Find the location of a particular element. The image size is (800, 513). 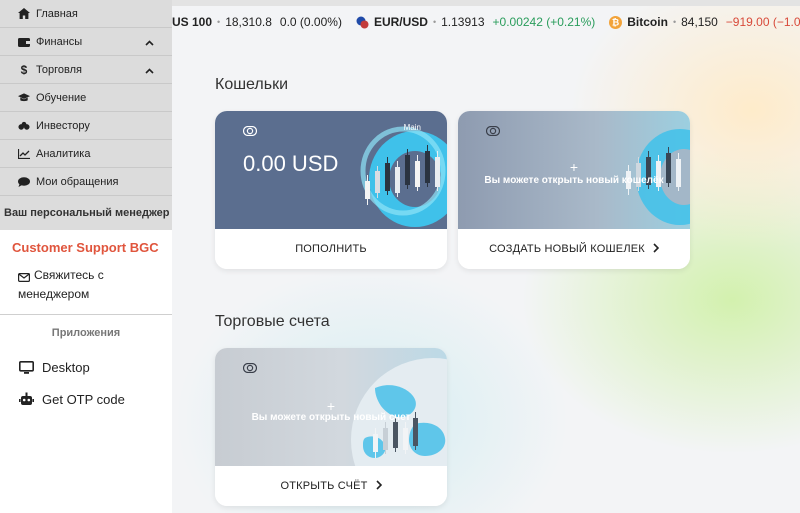

ticker-symbol: US 100 is located at coordinates (192, 22).